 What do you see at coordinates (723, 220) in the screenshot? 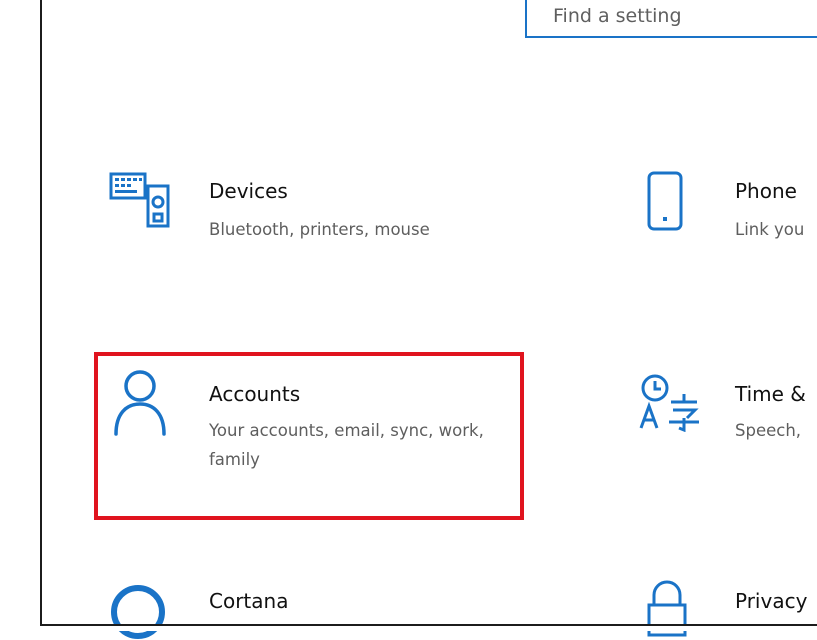
I see `tile-phone: Phone Link you` at bounding box center [723, 220].